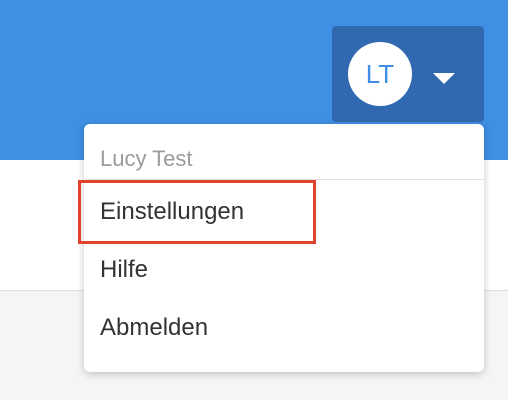 The height and width of the screenshot is (400, 508). Describe the element at coordinates (444, 78) in the screenshot. I see `caret-down-icon` at that location.